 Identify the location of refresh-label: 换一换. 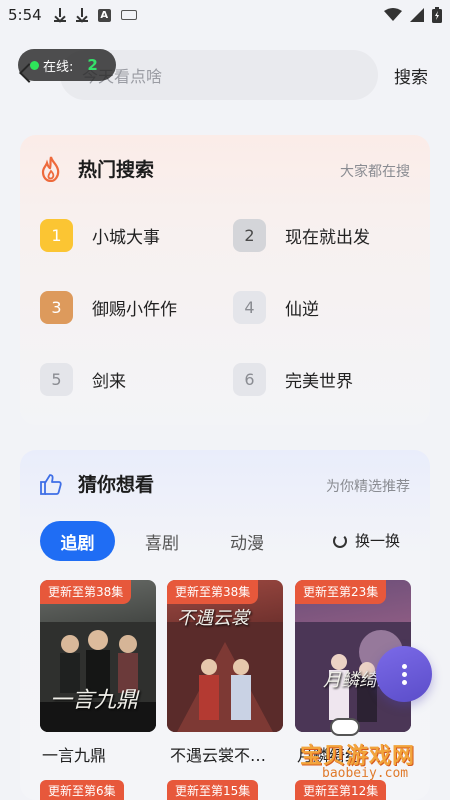
(377, 541).